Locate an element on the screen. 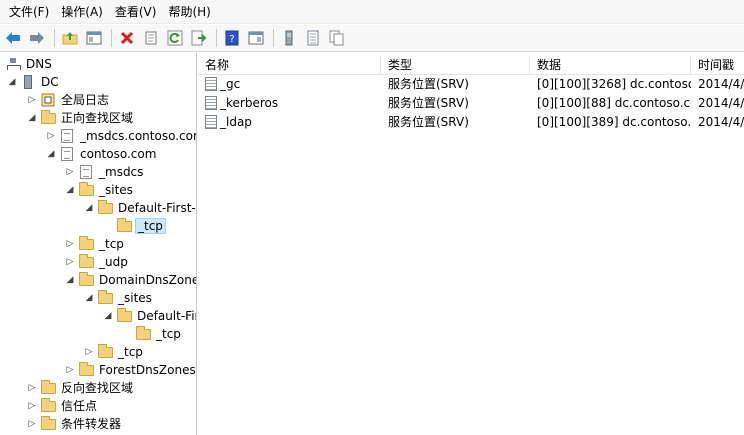  record-type: 服务位置(SRV) is located at coordinates (428, 103).